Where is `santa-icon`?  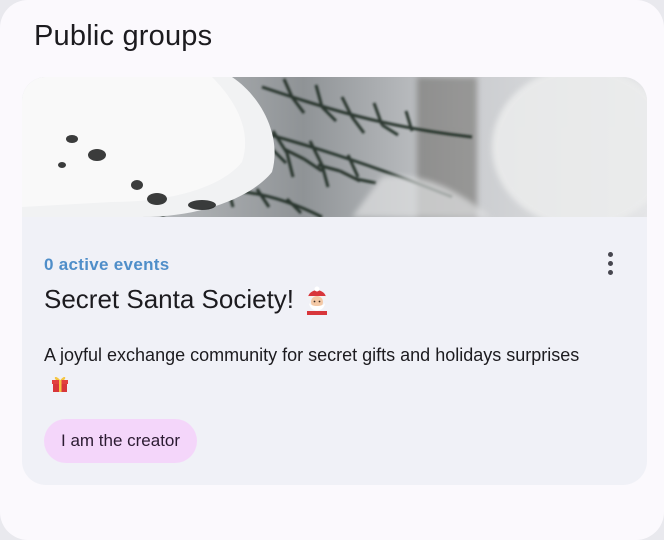
santa-icon is located at coordinates (317, 300).